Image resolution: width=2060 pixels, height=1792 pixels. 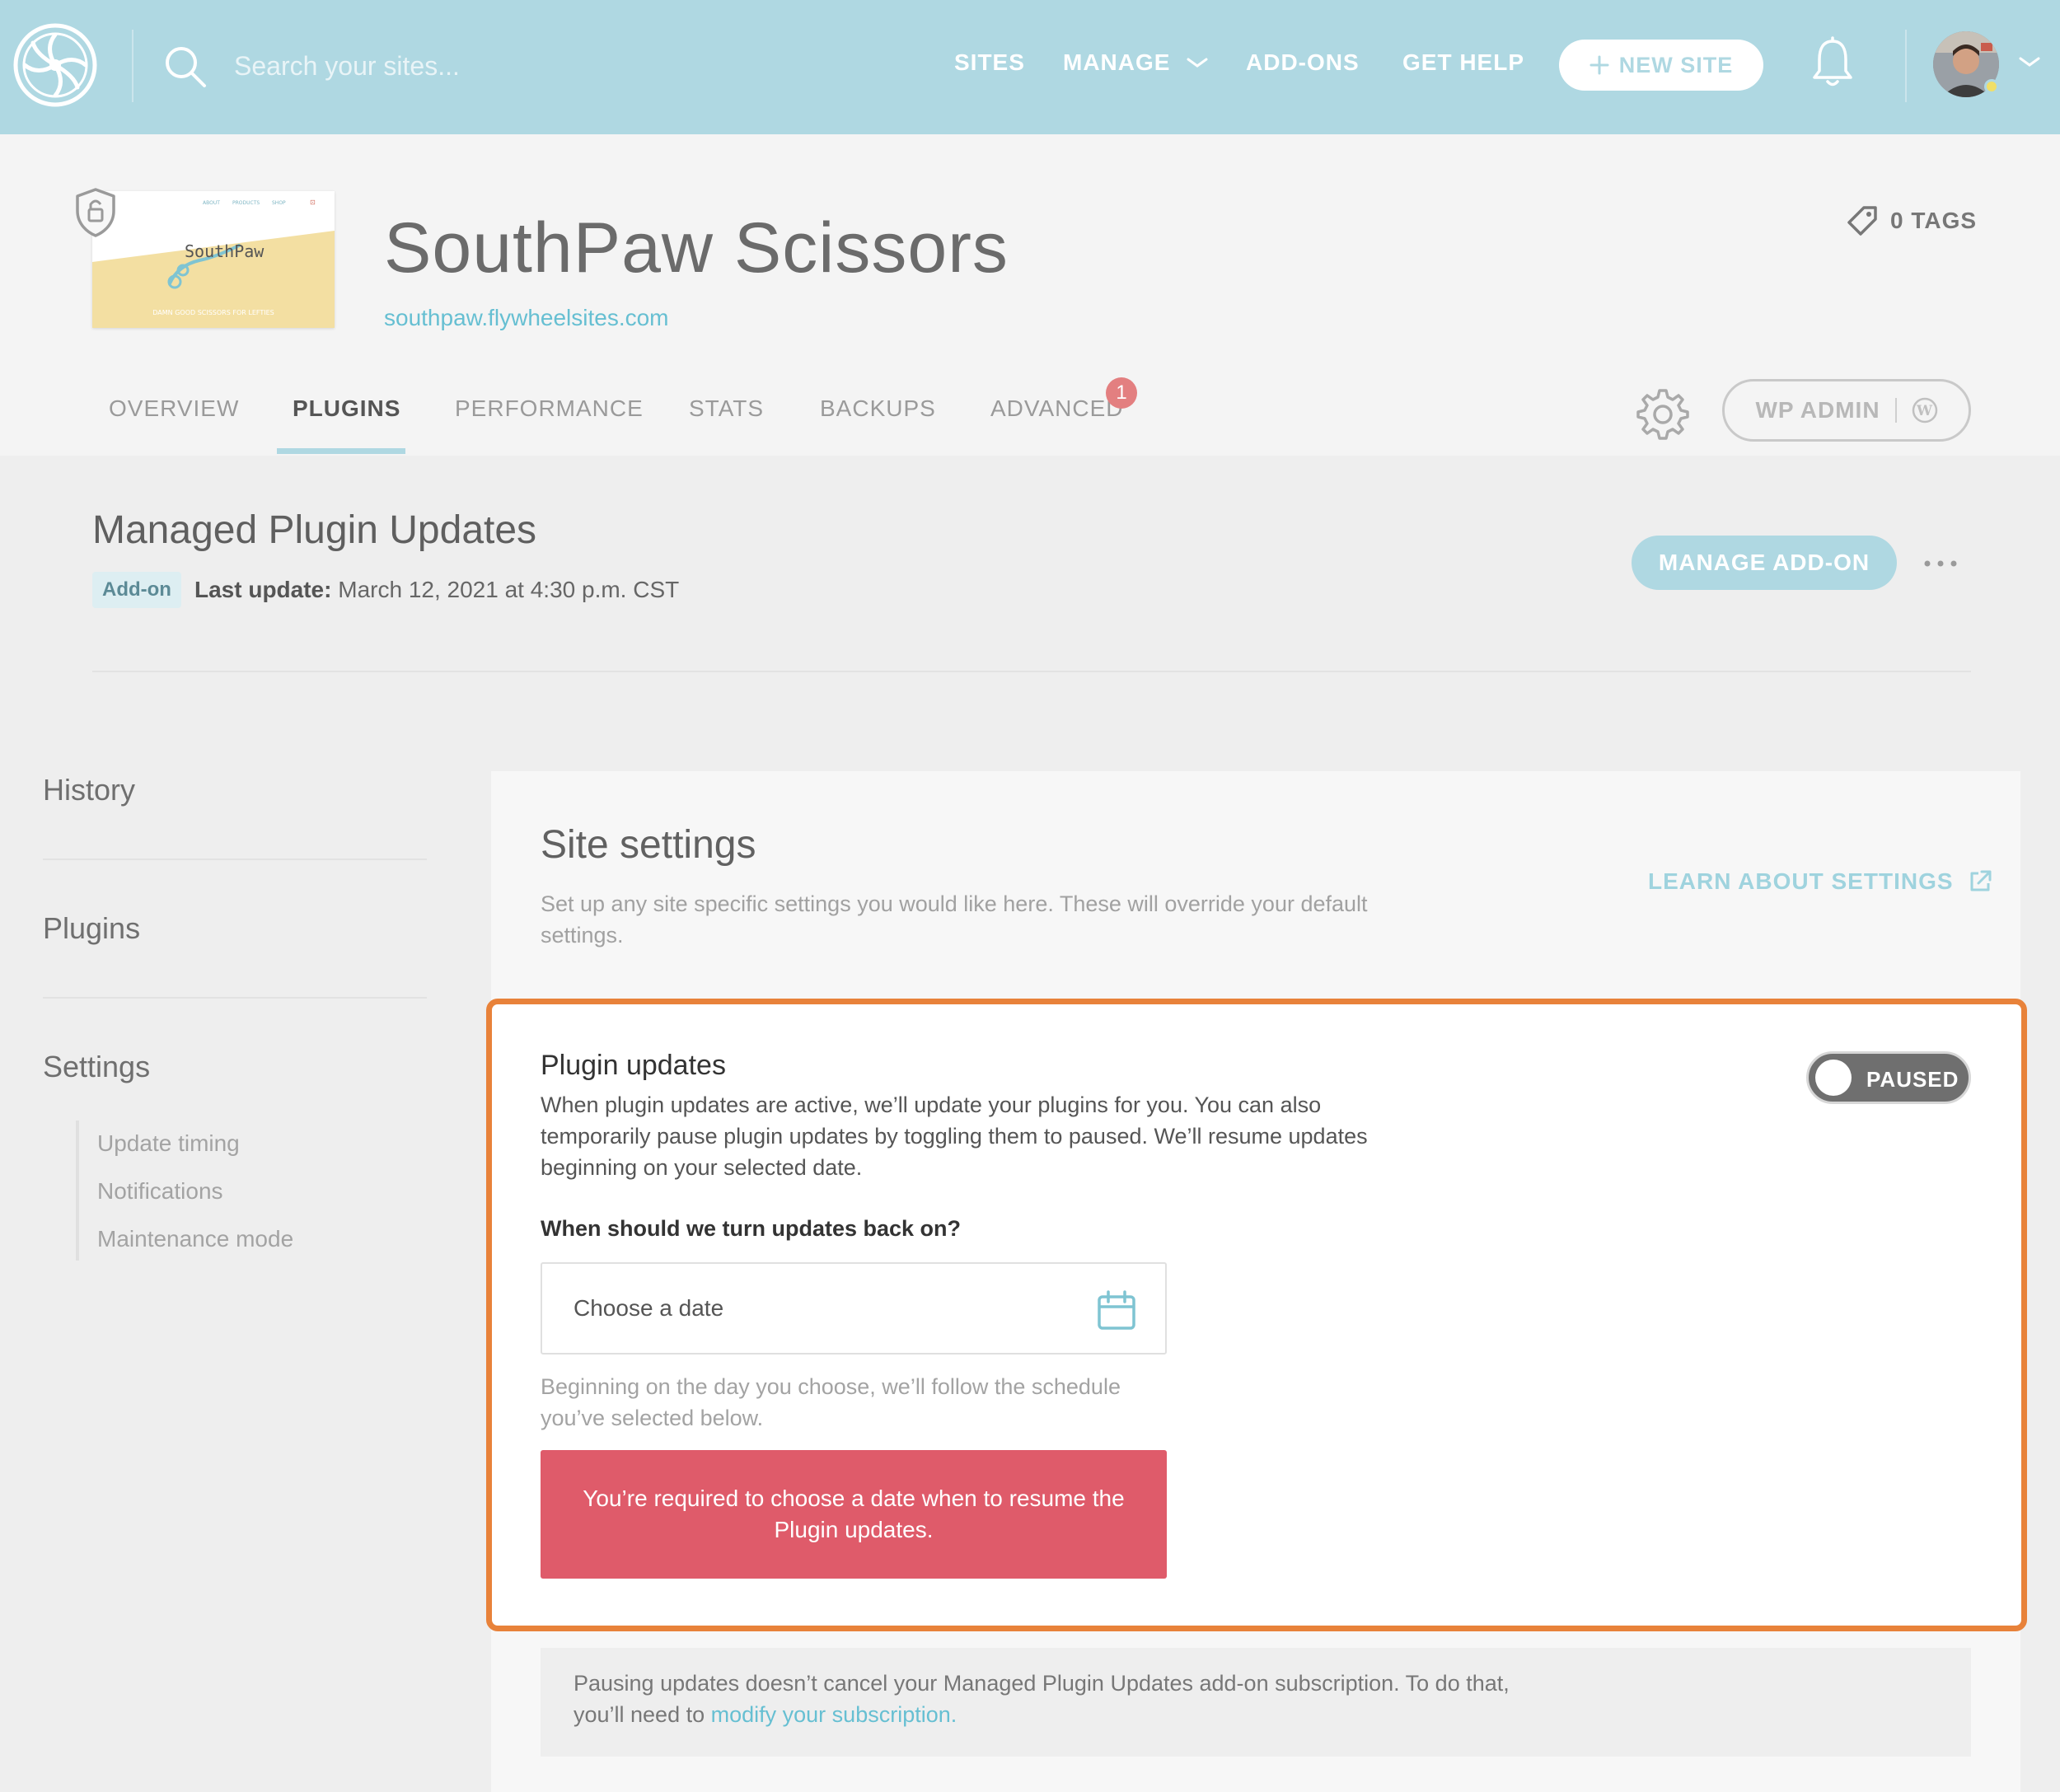 I want to click on tags-button: 0 TAGS, so click(x=1911, y=220).